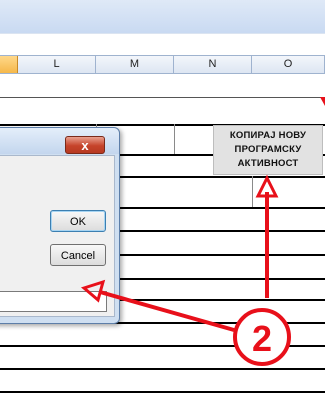  Describe the element at coordinates (322, 101) in the screenshot. I see `cell-marker-icon` at that location.